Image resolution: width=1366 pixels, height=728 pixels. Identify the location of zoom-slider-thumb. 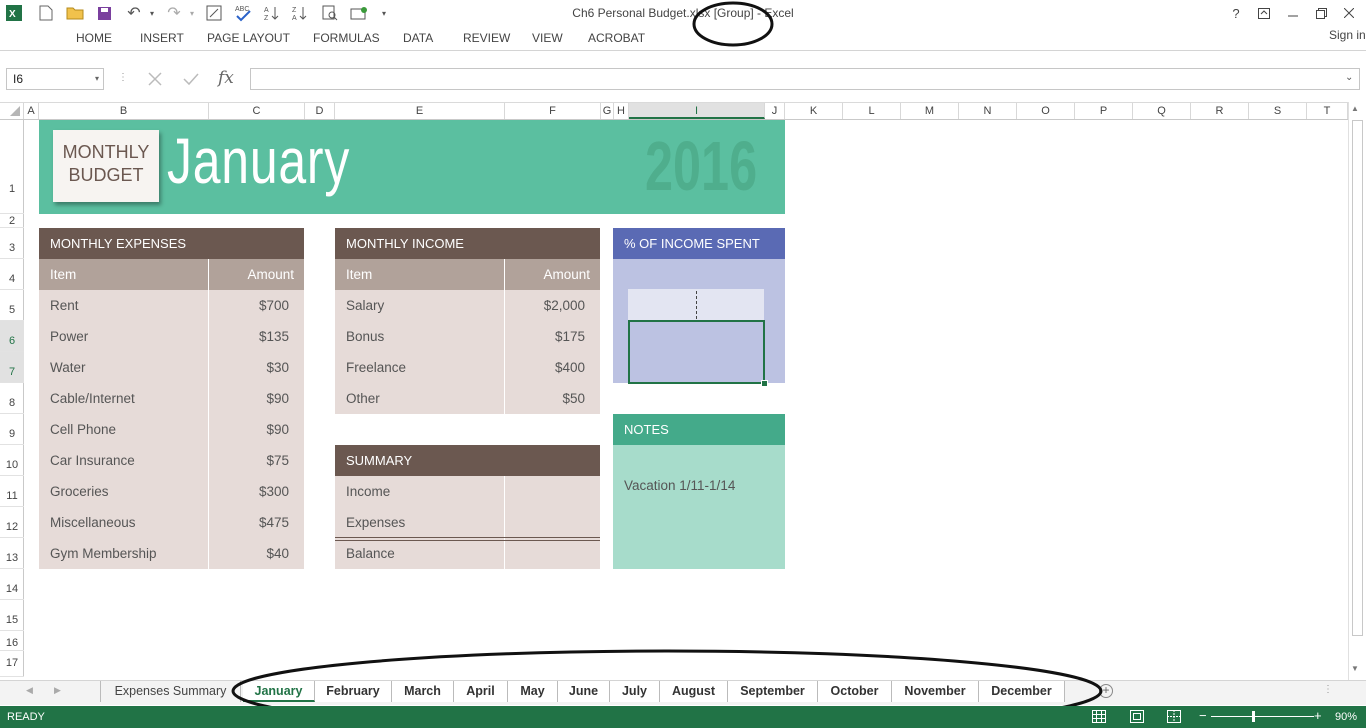
(1253, 716).